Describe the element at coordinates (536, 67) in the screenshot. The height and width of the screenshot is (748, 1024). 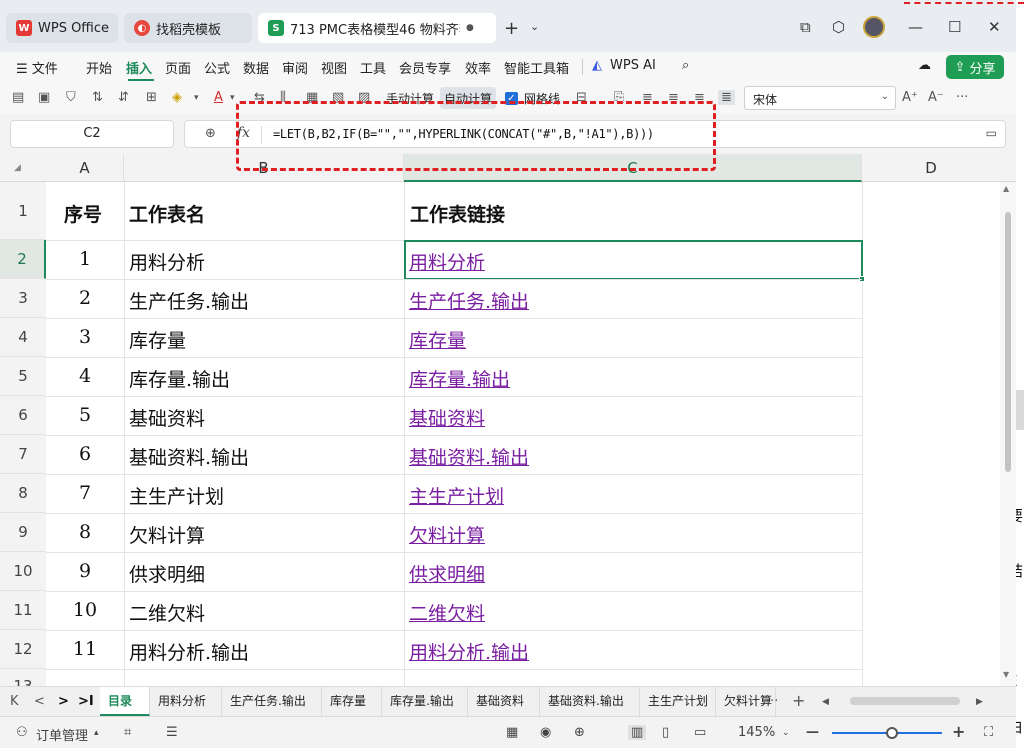
I see `menu-smart-toolbox: 智能工具箱` at that location.